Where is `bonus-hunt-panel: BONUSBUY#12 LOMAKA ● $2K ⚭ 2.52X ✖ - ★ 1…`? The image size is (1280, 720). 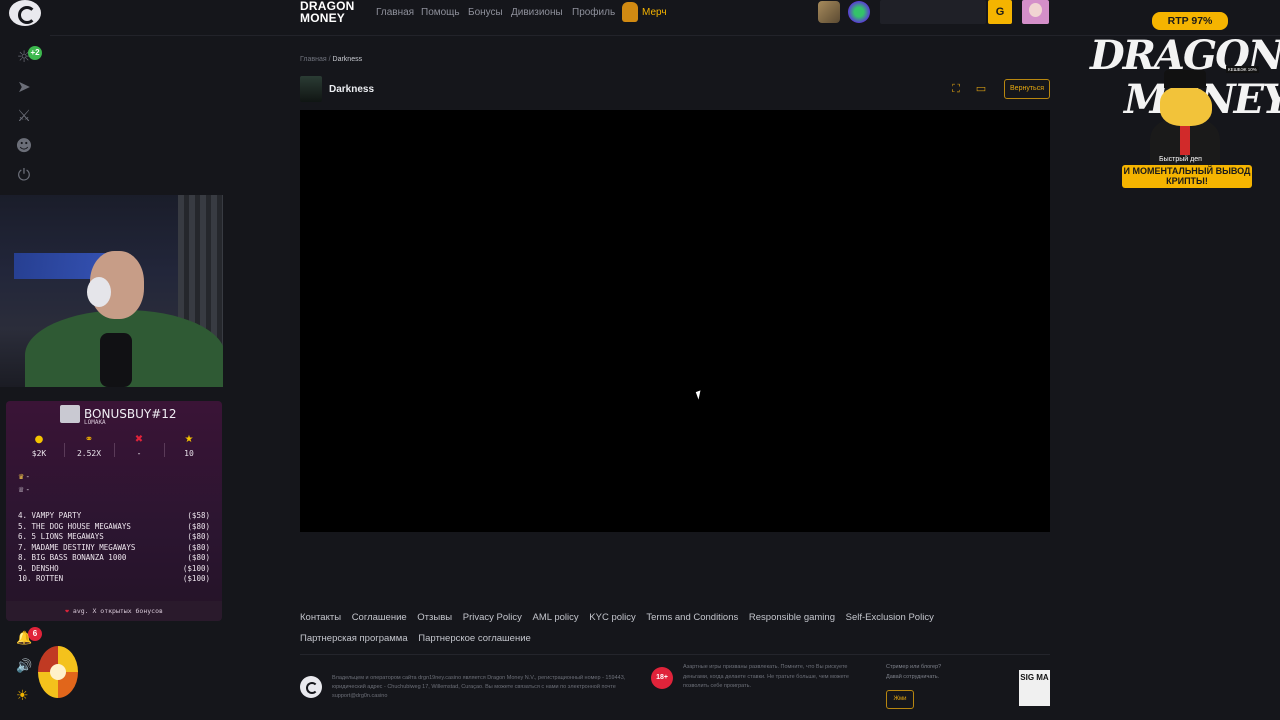
bonus-hunt-panel: BONUSBUY#12 LOMAKA ● $2K ⚭ 2.52X ✖ - ★ 1… is located at coordinates (114, 511).